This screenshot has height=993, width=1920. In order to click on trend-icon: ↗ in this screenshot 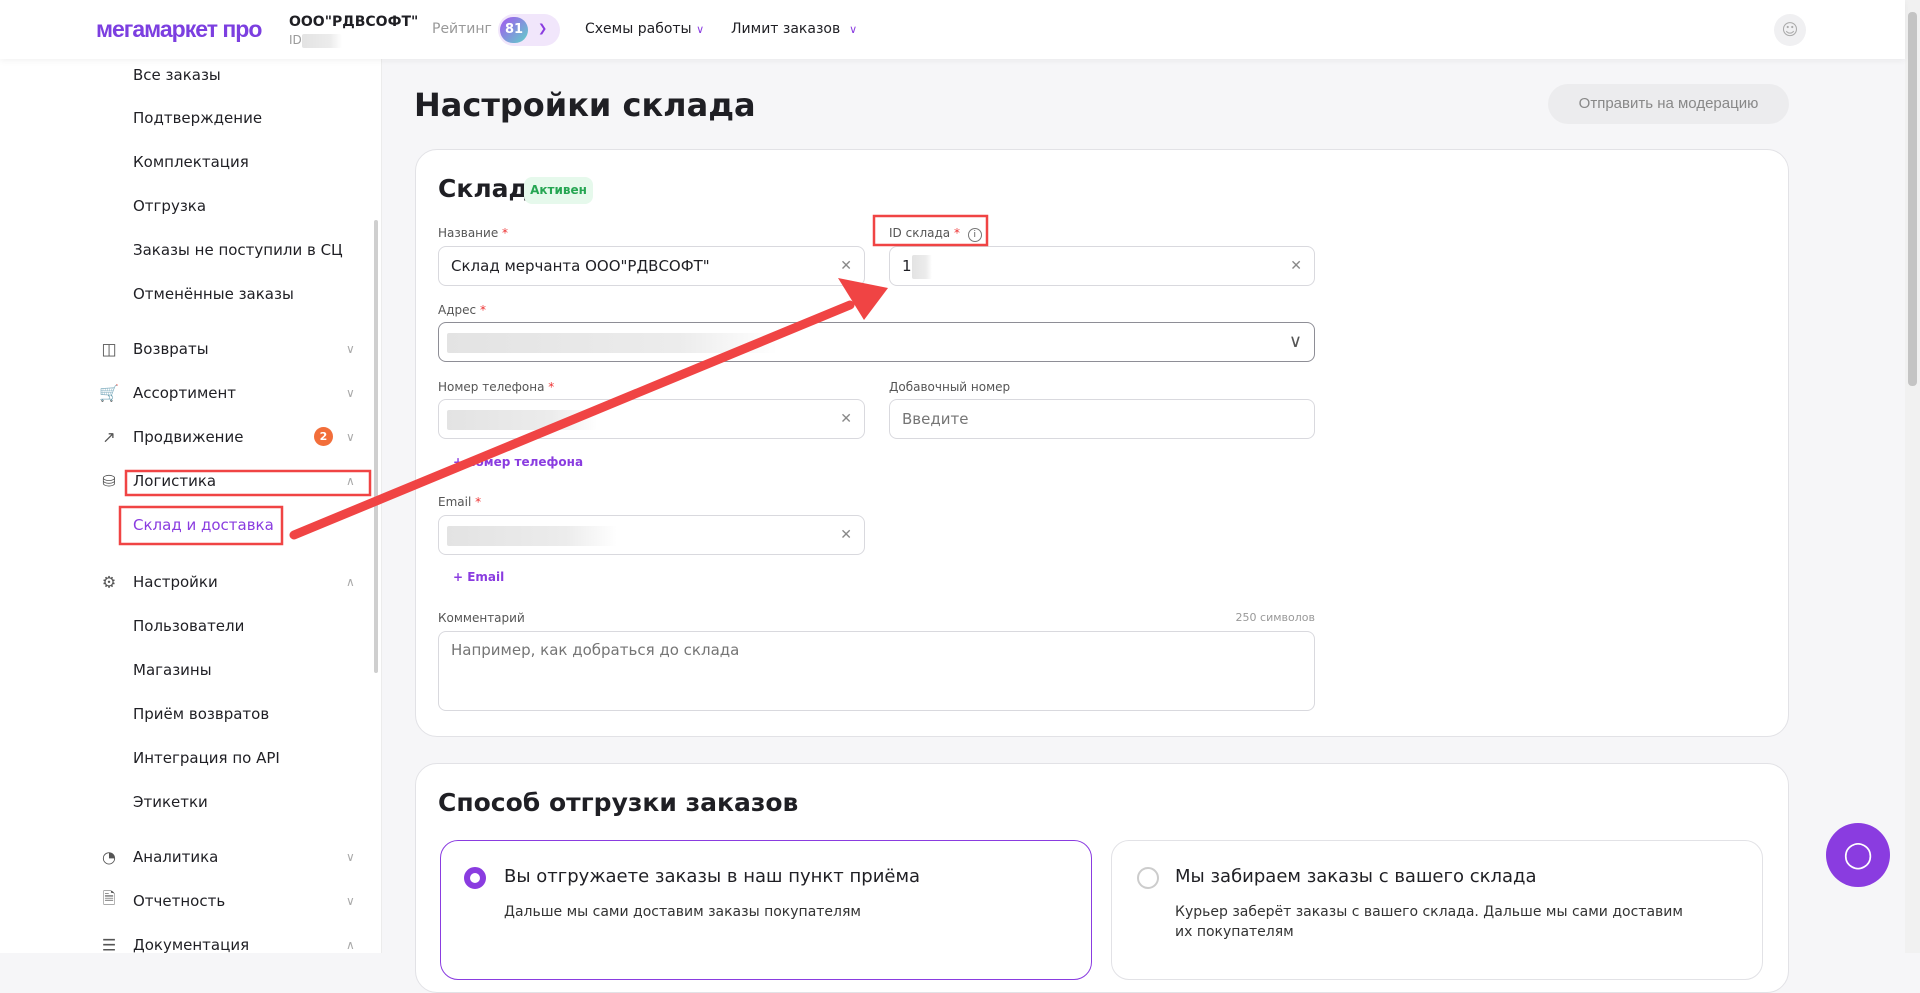, I will do `click(109, 437)`.